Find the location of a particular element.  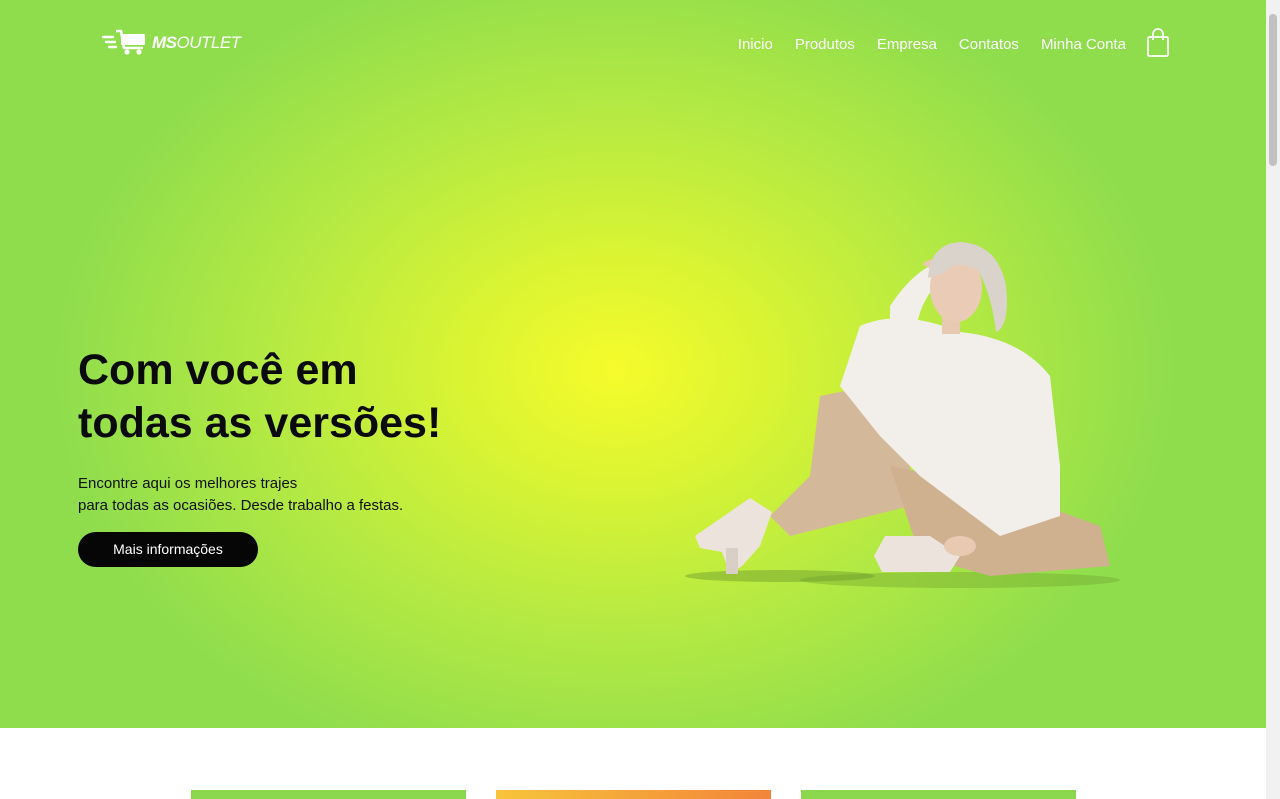

logo-text-bold: MS is located at coordinates (164, 42).